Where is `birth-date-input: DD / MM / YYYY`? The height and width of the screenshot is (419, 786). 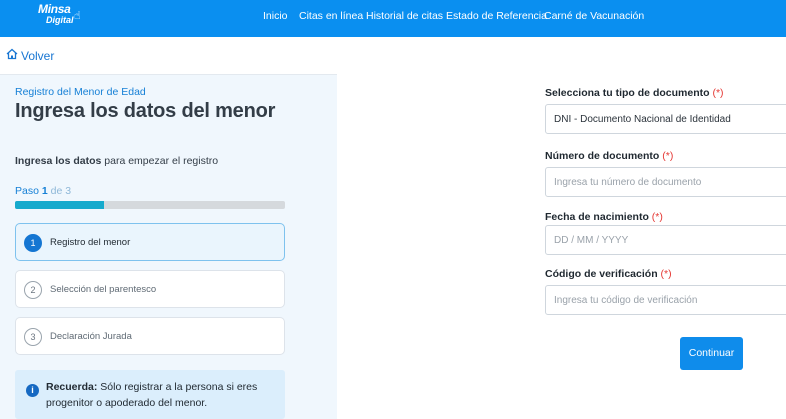 birth-date-input: DD / MM / YYYY is located at coordinates (665, 240).